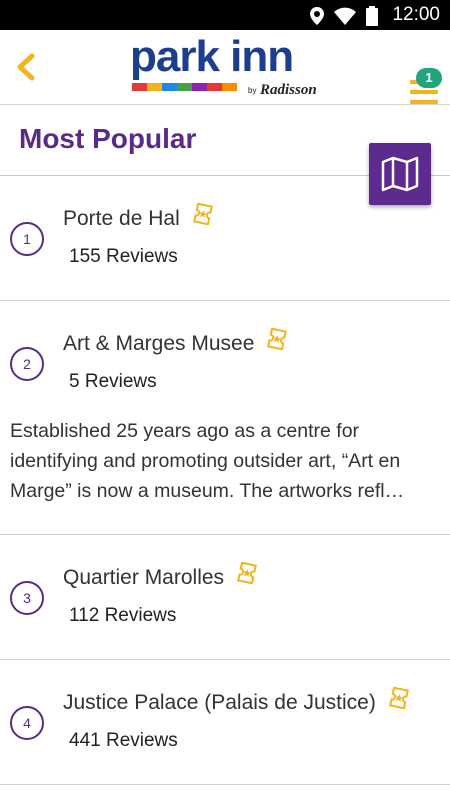  Describe the element at coordinates (317, 18) in the screenshot. I see `location-icon` at that location.